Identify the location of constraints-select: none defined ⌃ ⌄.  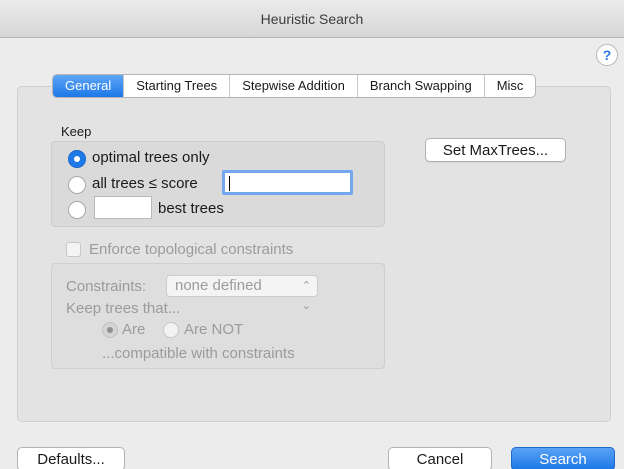
(242, 293).